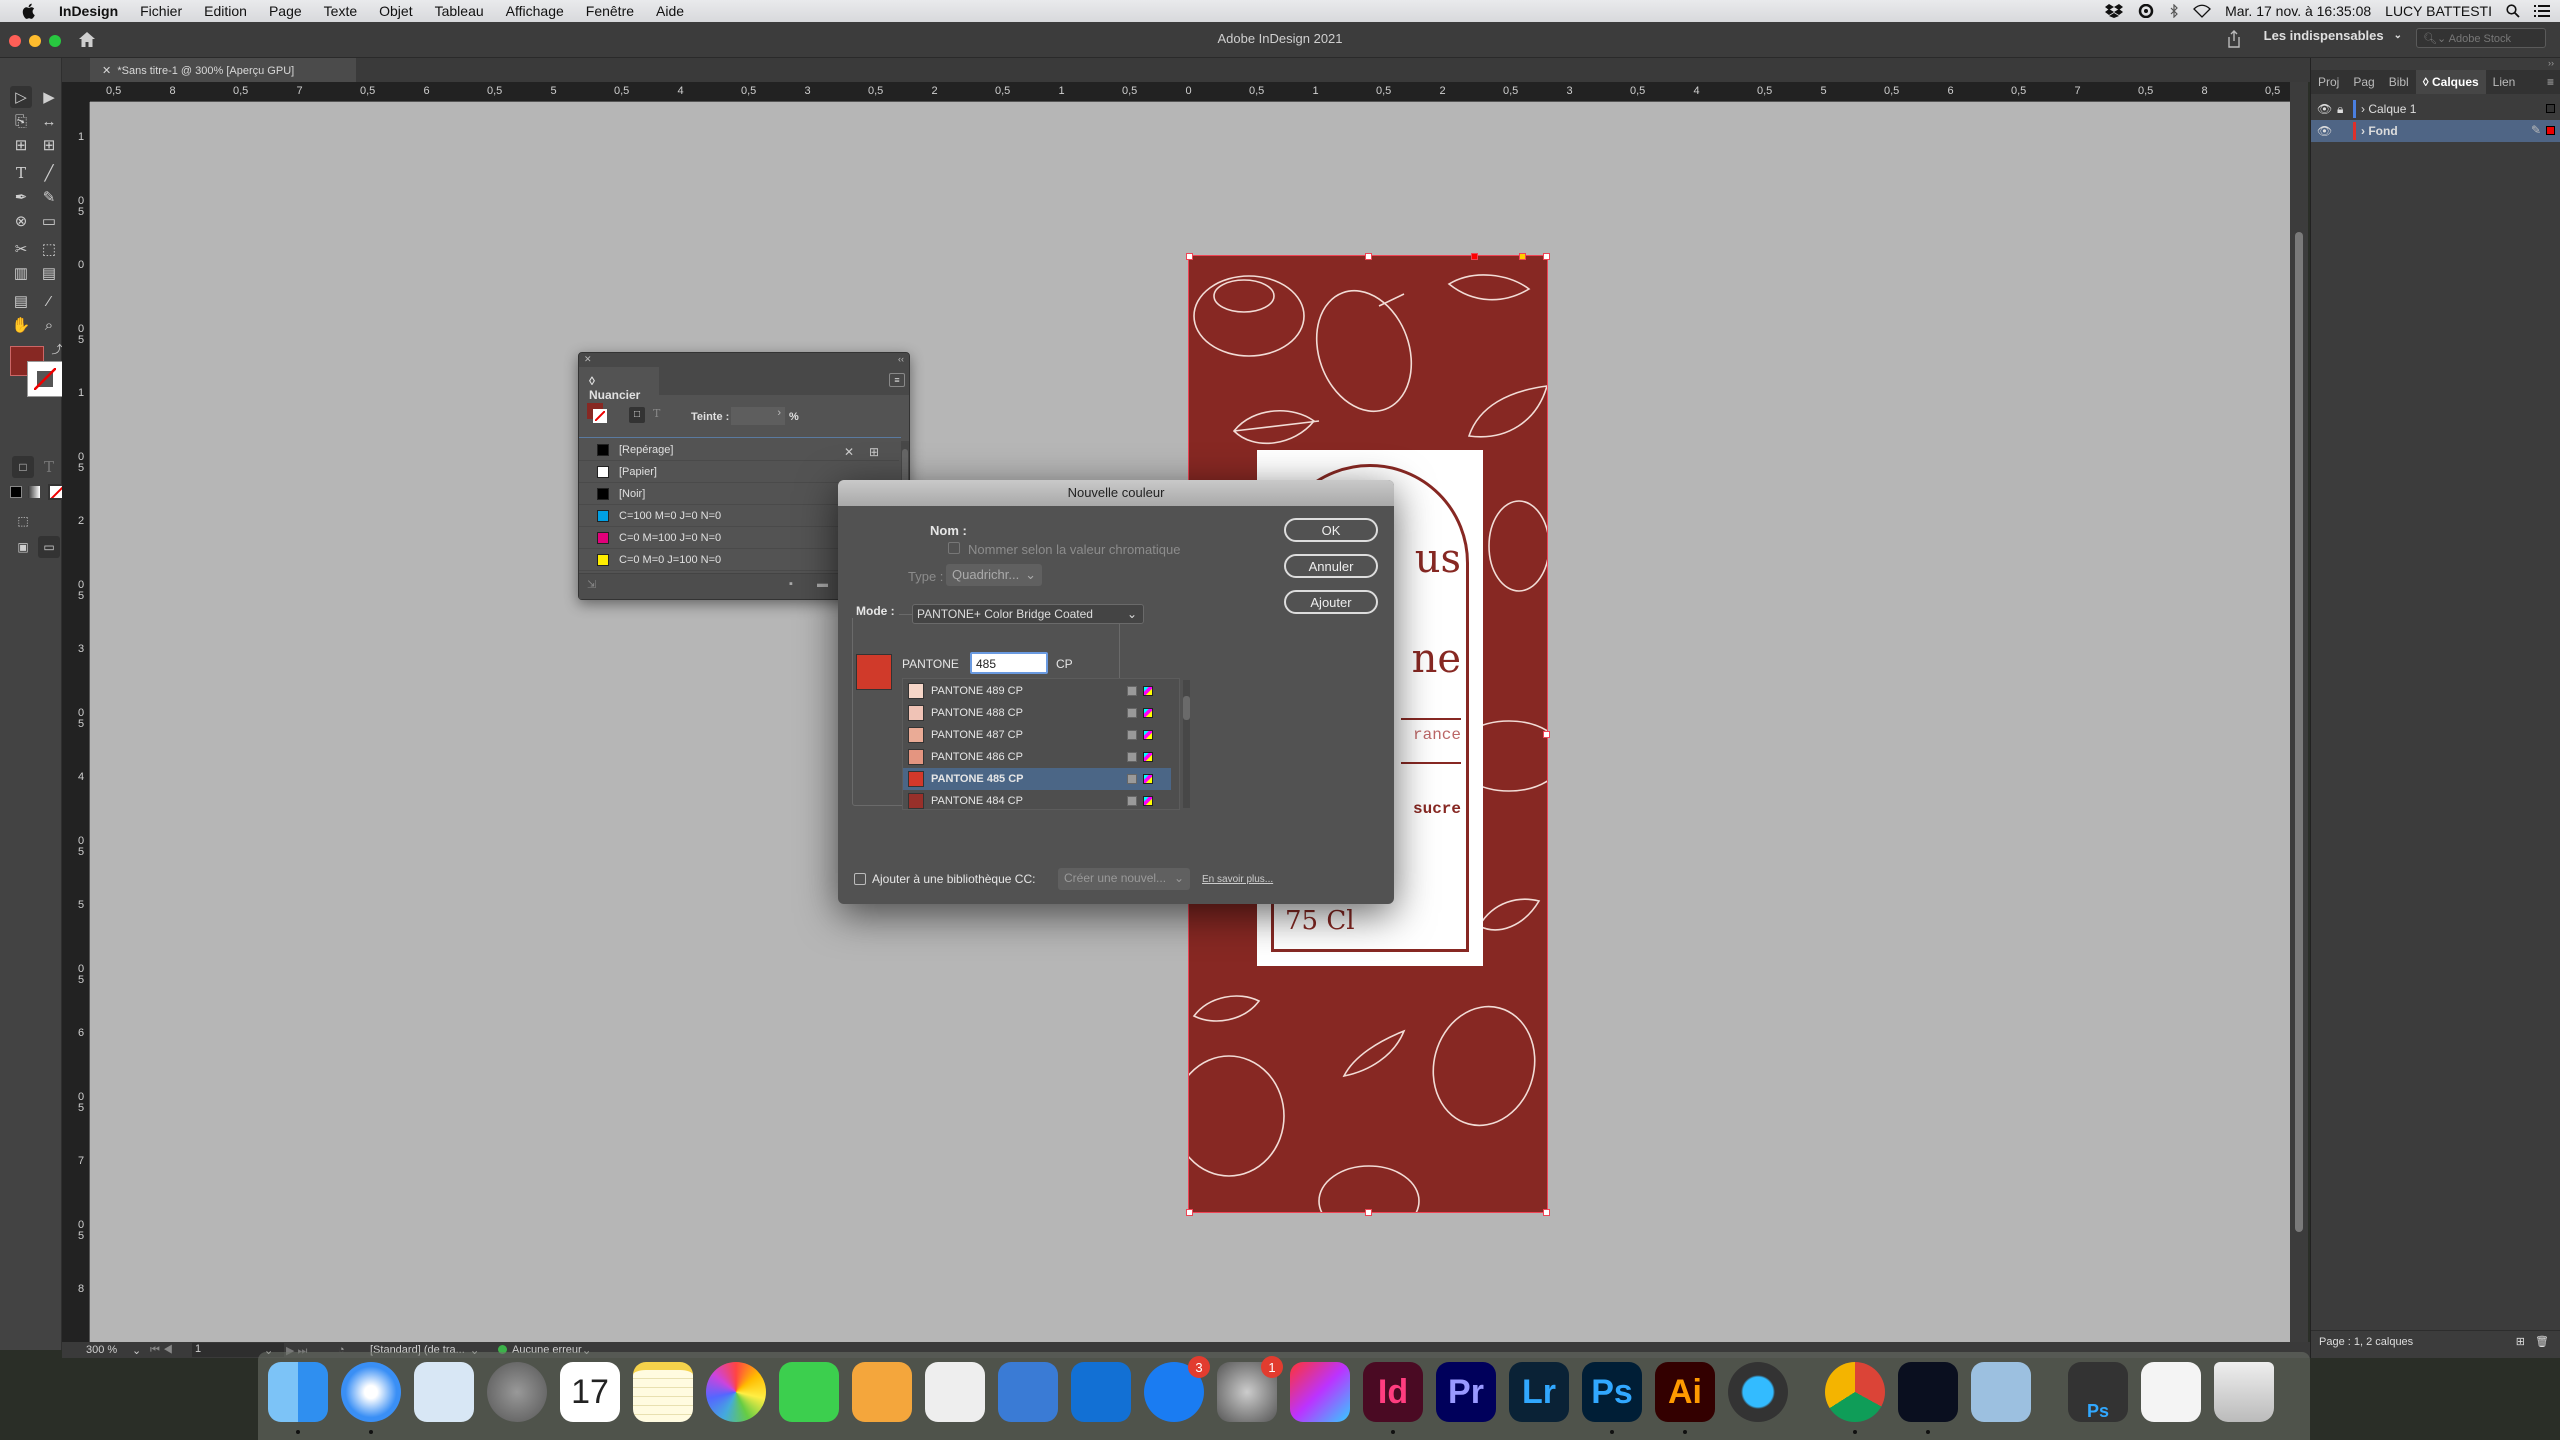  Describe the element at coordinates (588, 359) in the screenshot. I see `close-panel-icon: ✕` at that location.